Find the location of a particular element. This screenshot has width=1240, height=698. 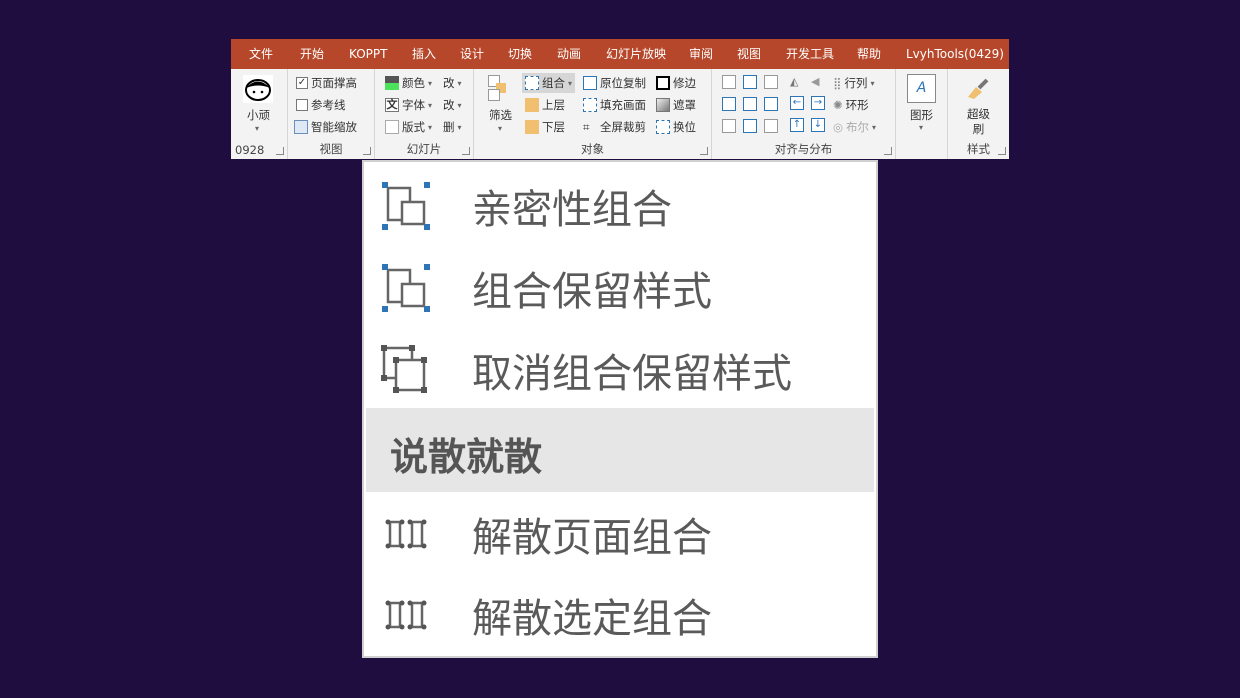

smart-zoom-button: 智能缩放 is located at coordinates (325, 127).